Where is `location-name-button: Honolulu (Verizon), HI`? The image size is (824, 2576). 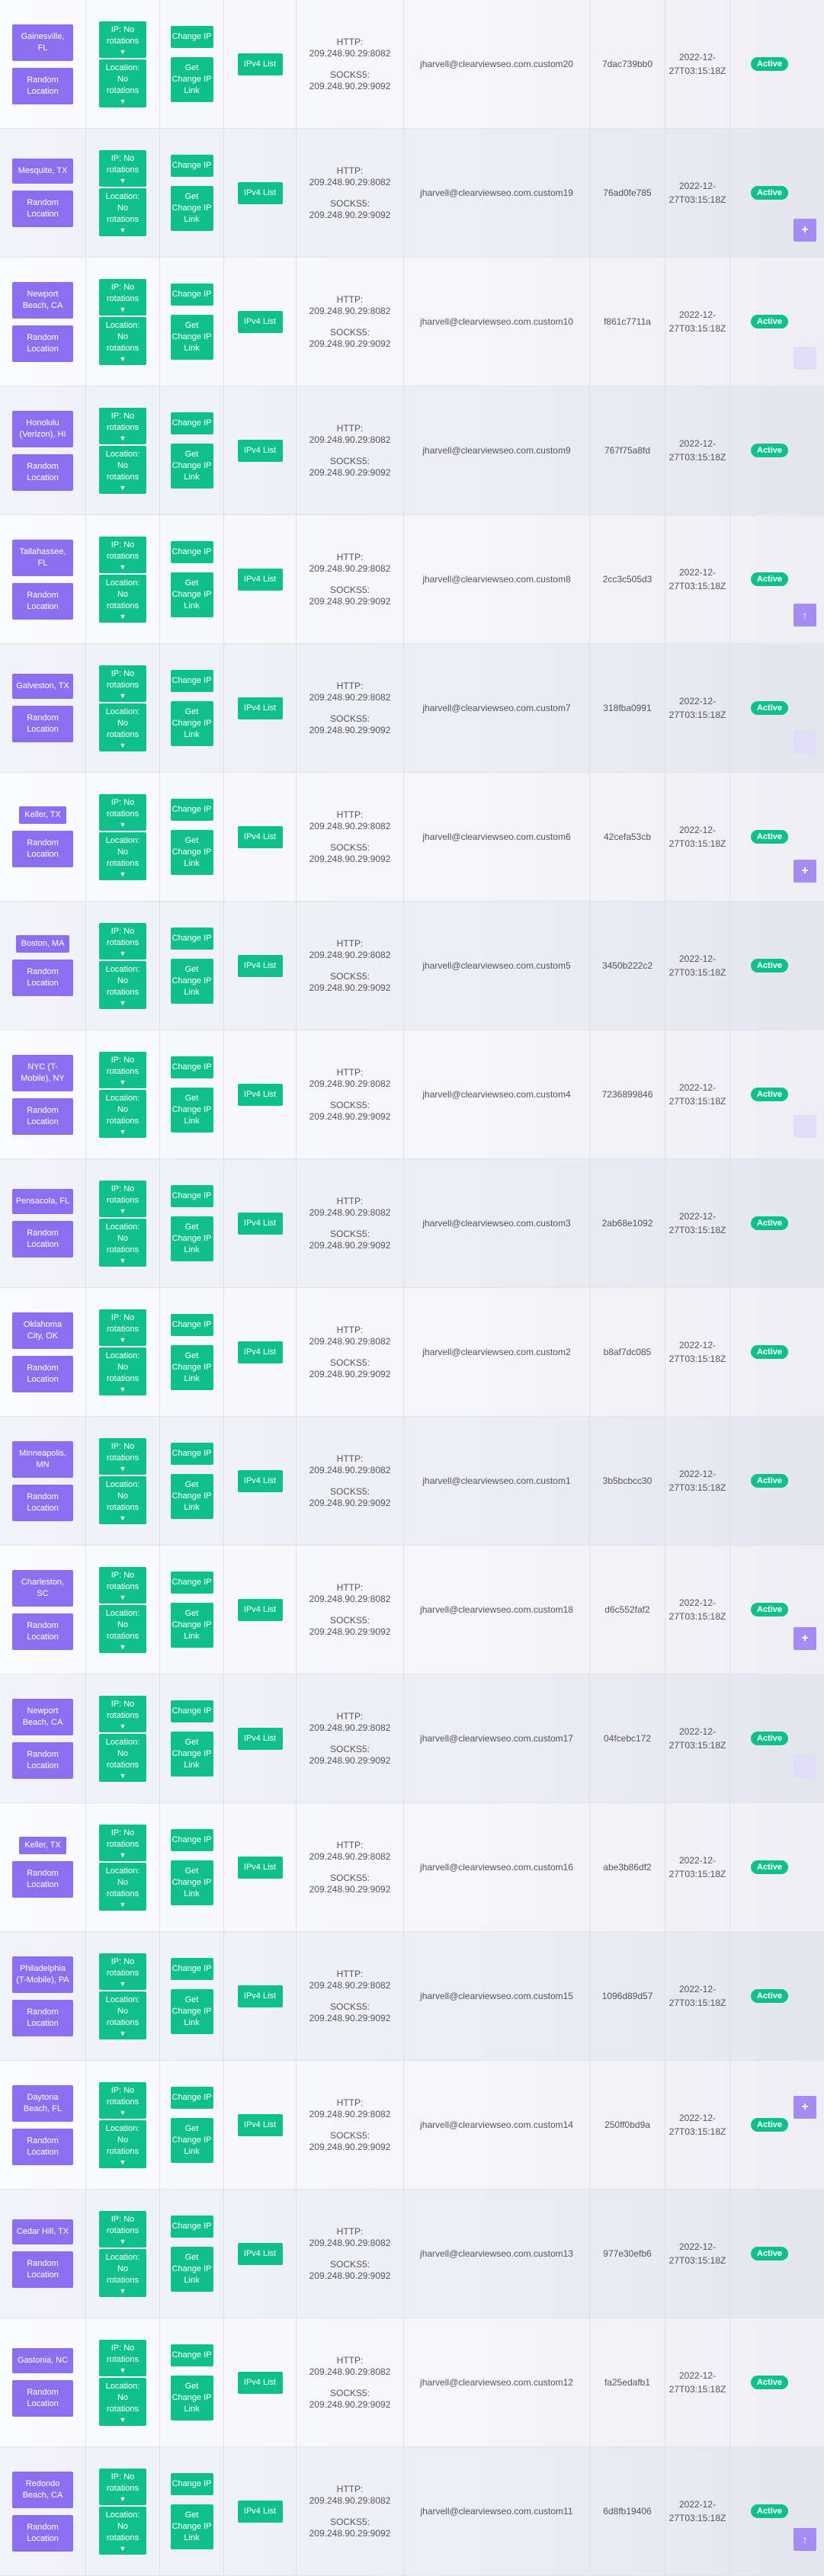 location-name-button: Honolulu (Verizon), HI is located at coordinates (42, 428).